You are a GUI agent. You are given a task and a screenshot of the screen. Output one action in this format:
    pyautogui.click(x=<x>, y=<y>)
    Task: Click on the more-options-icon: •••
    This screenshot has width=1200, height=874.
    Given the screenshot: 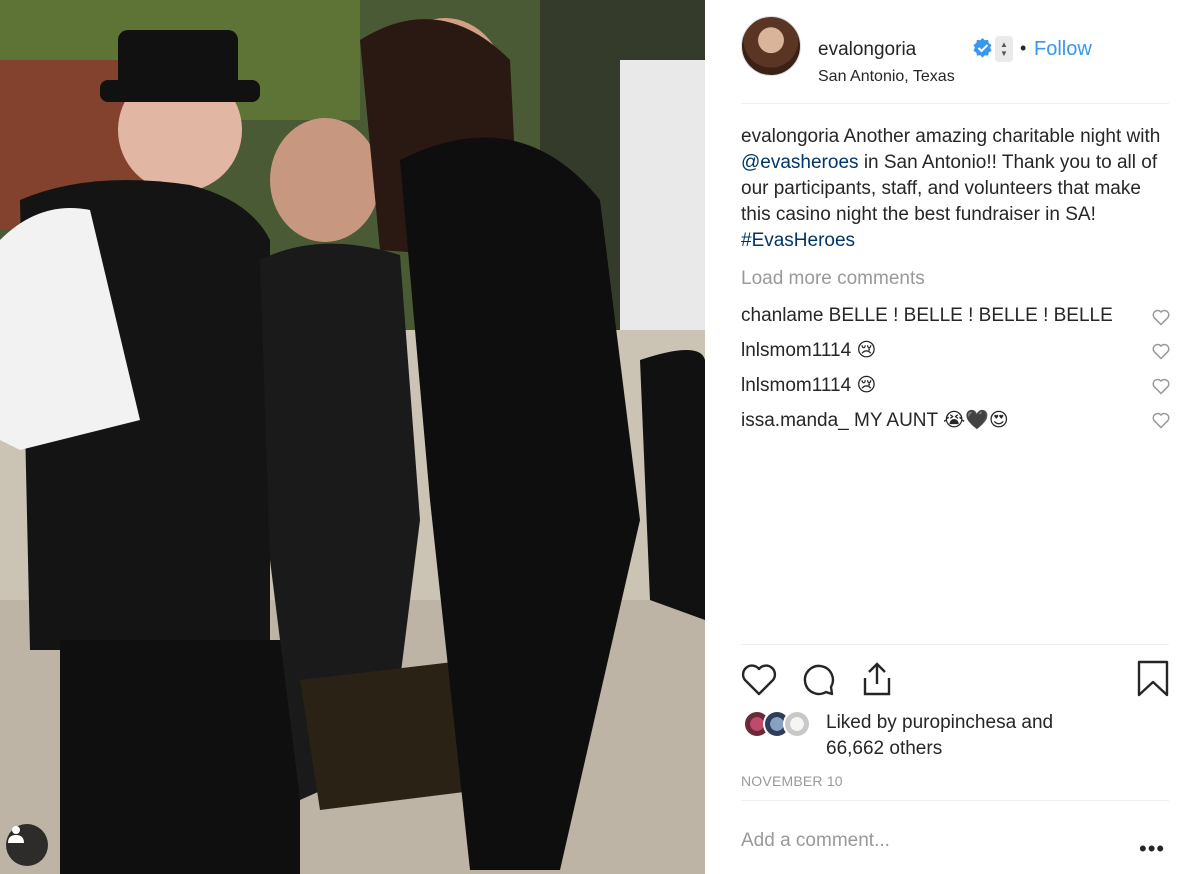 What is the action you would take?
    pyautogui.click(x=1152, y=849)
    